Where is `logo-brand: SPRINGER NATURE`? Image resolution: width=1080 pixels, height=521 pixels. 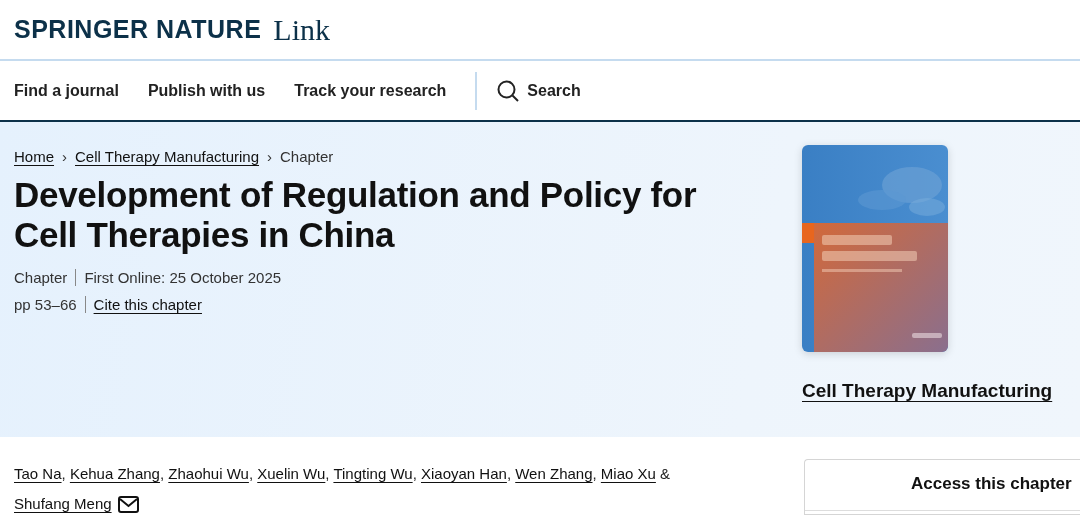 logo-brand: SPRINGER NATURE is located at coordinates (138, 29).